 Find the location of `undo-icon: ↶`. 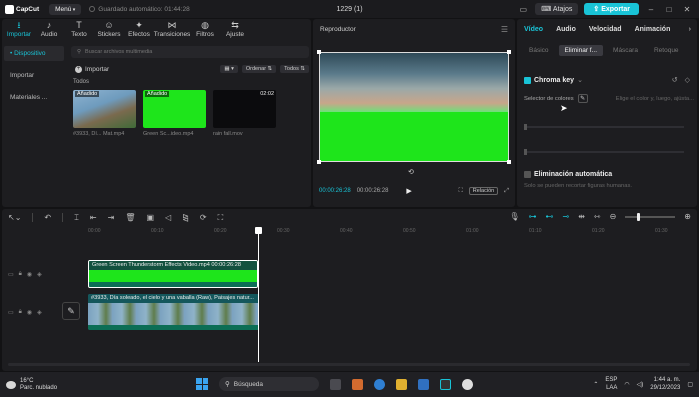

undo-icon: ↶ is located at coordinates (47, 217).